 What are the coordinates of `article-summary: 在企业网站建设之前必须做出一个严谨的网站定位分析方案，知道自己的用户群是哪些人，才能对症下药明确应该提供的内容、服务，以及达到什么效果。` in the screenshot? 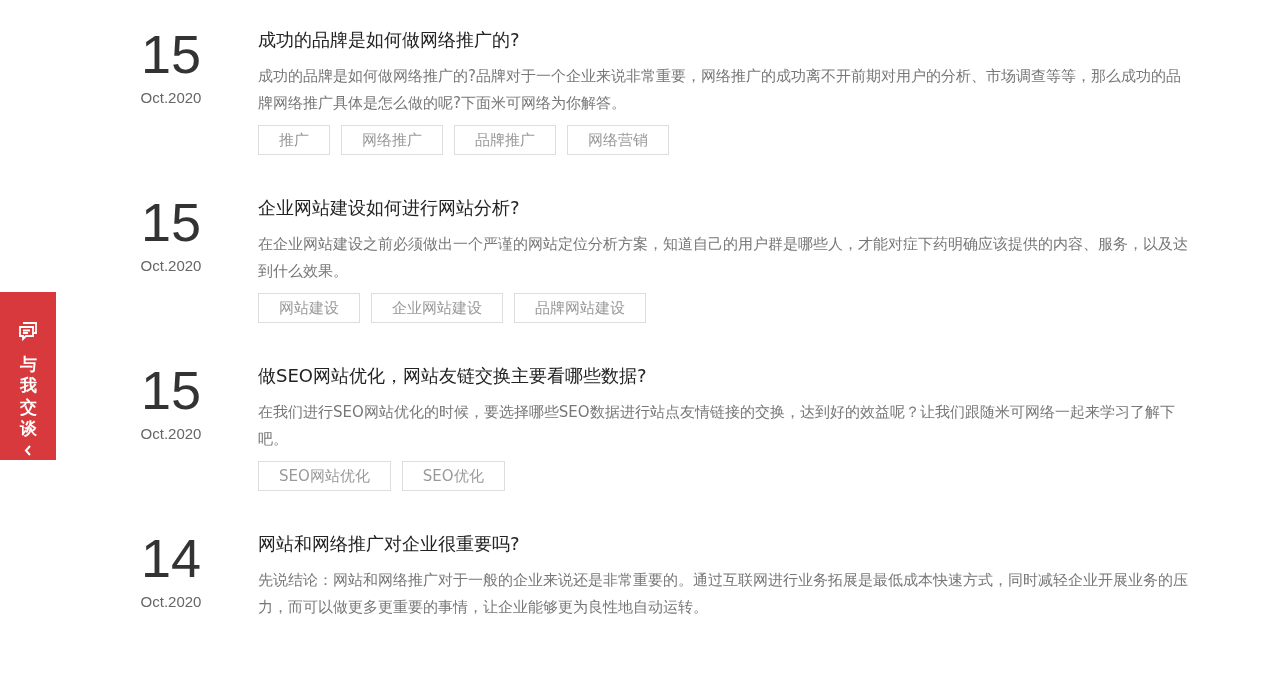 It's located at (723, 258).